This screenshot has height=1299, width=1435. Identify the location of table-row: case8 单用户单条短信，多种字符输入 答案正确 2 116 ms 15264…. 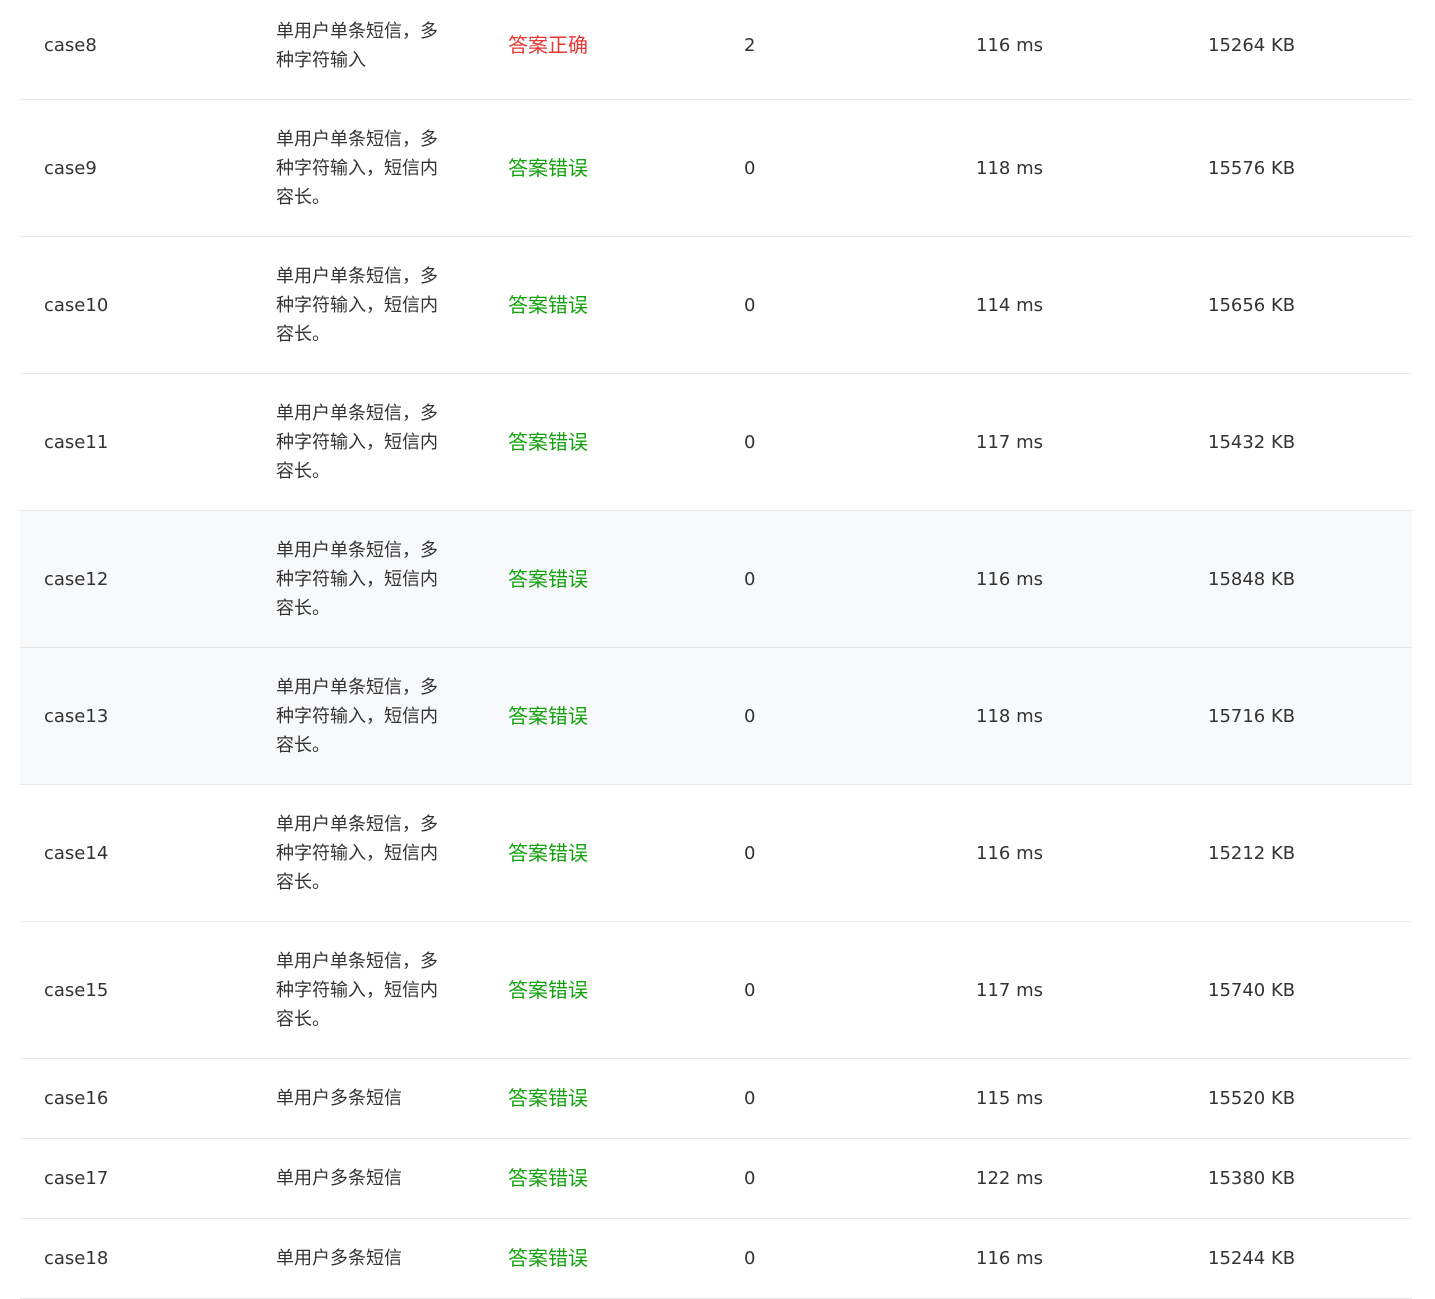
(716, 50).